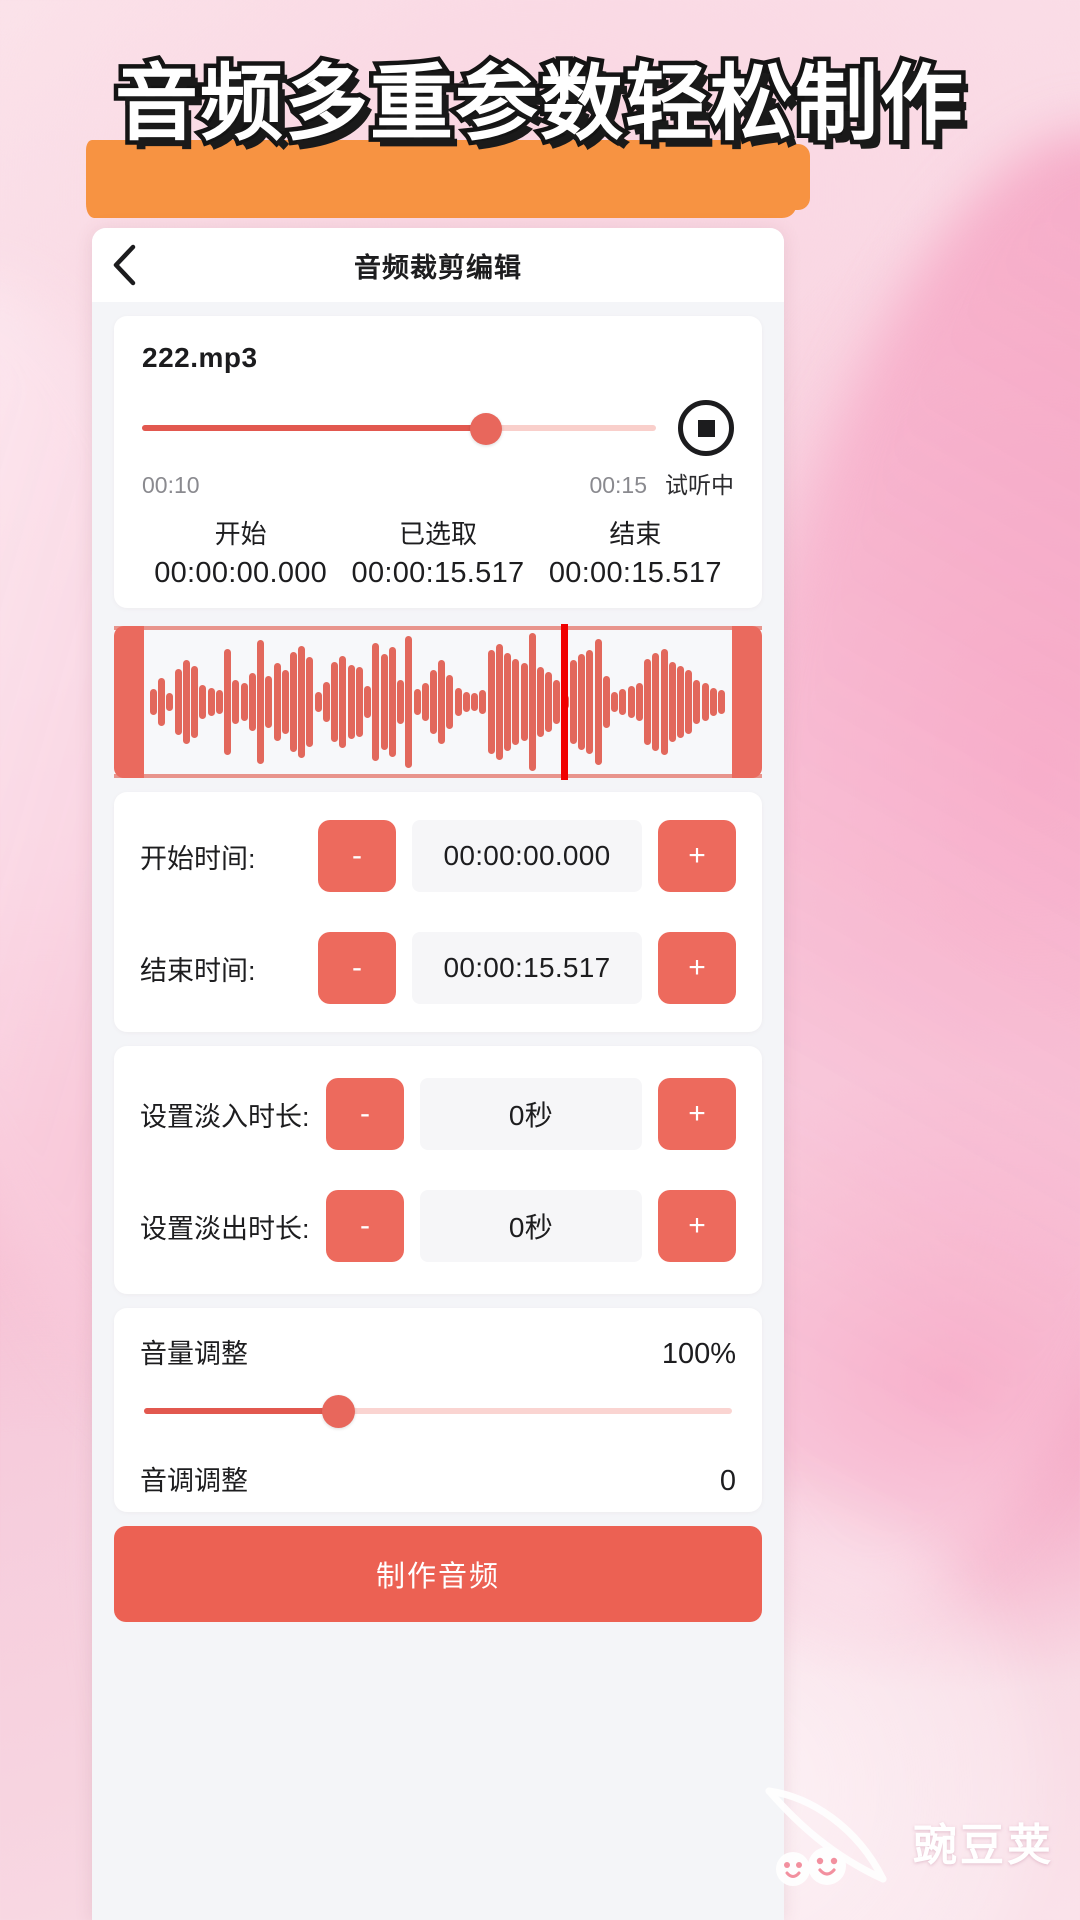  Describe the element at coordinates (438, 1351) in the screenshot. I see `volume-header: 音量调整 100%` at that location.